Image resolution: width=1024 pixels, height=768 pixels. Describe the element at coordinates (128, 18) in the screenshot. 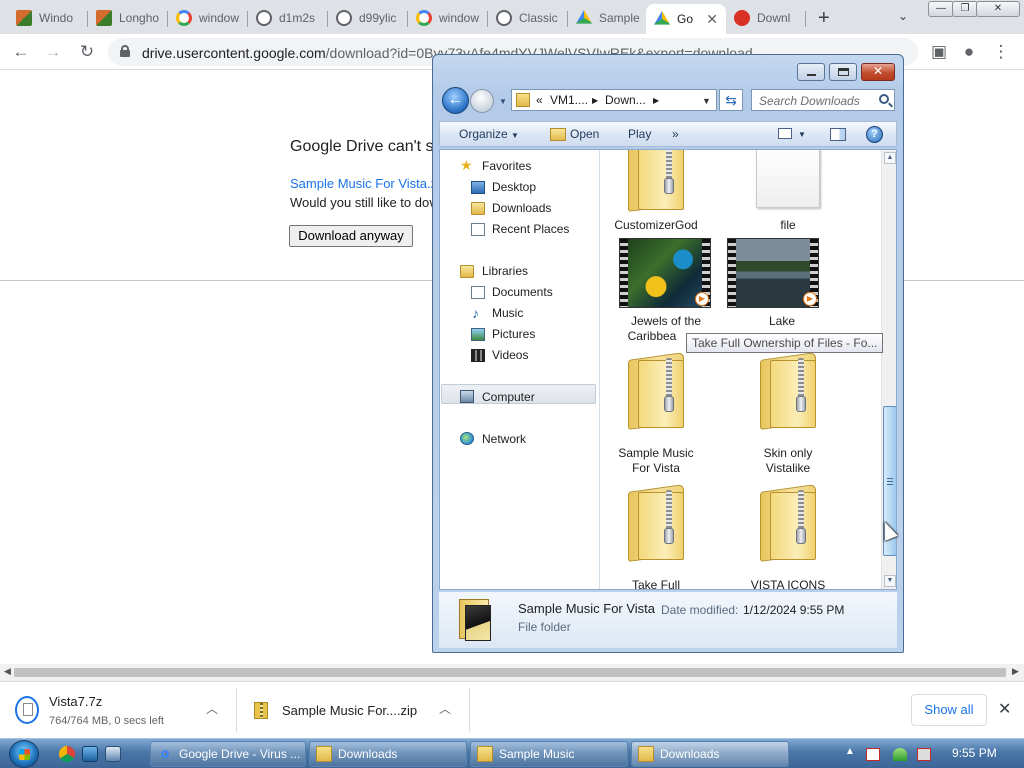

I see `tab-longhorn: Longho` at that location.